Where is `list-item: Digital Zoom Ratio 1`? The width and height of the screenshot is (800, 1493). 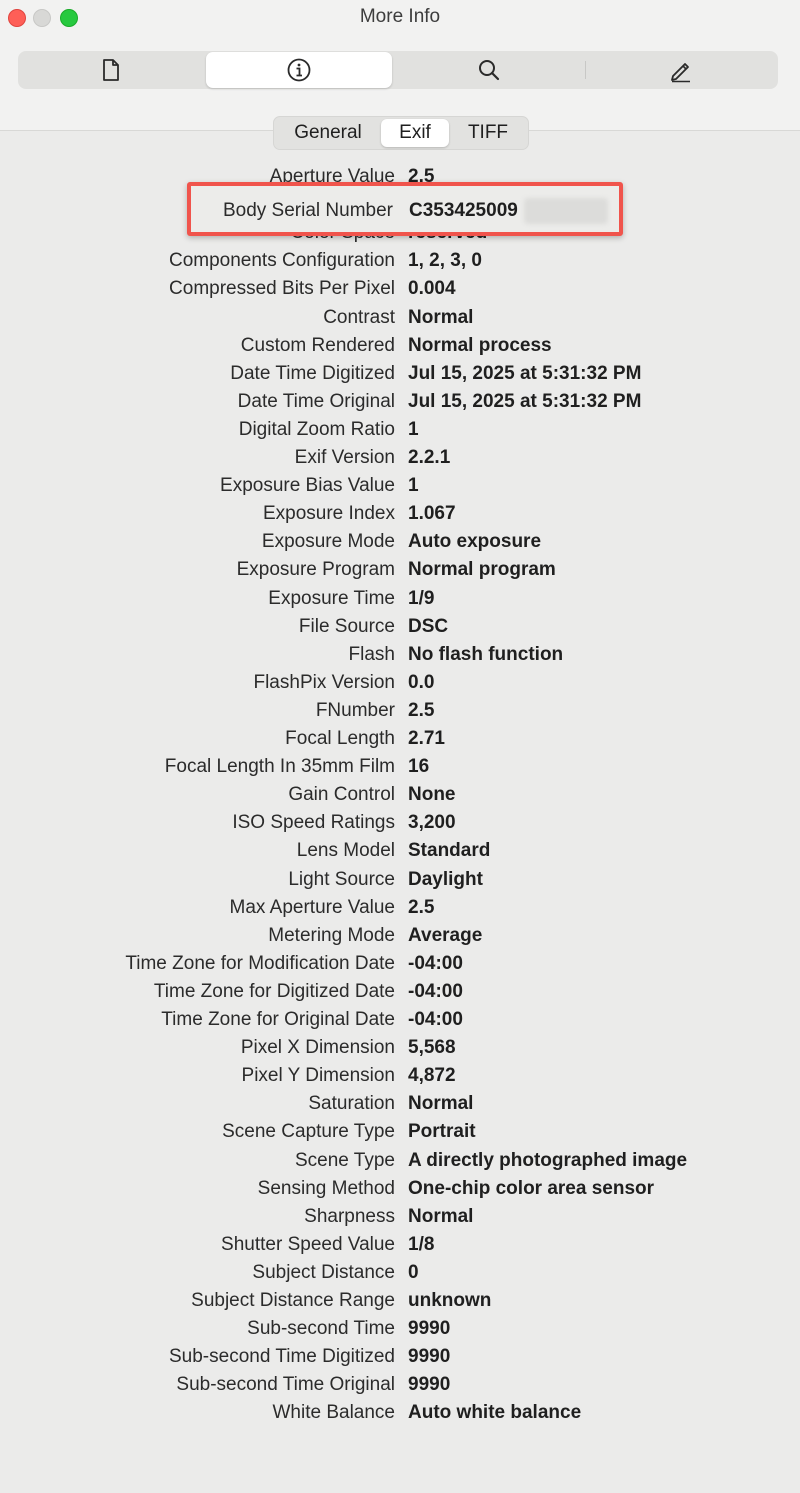
list-item: Digital Zoom Ratio 1 is located at coordinates (400, 433).